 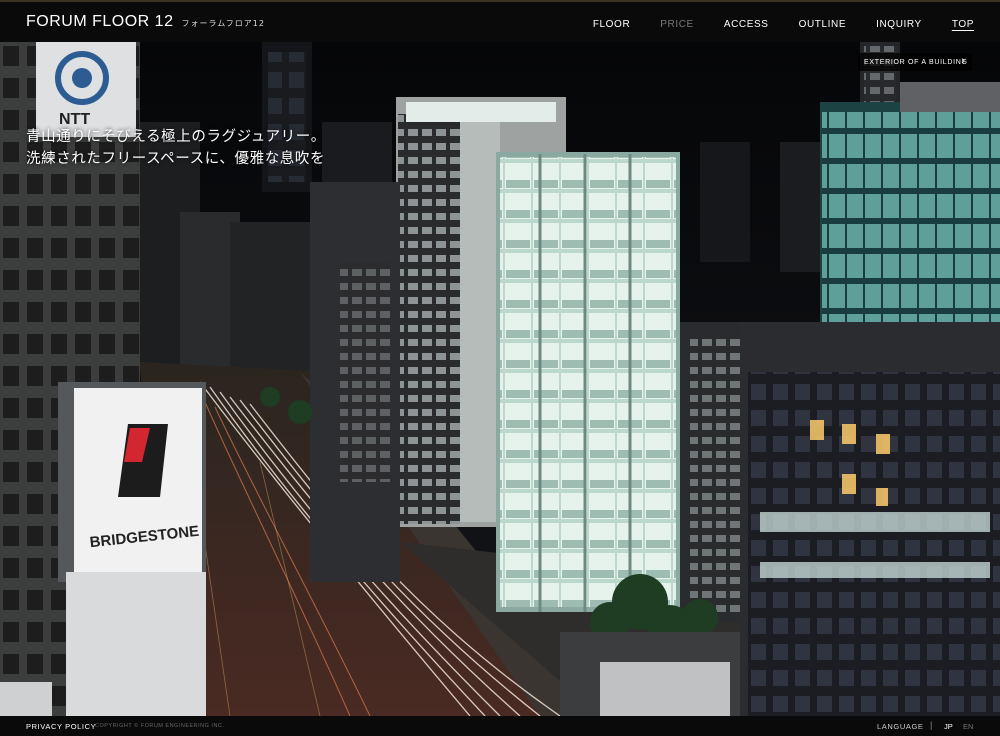 I want to click on logo-main-text: FORUM FLOOR 12, so click(x=100, y=21).